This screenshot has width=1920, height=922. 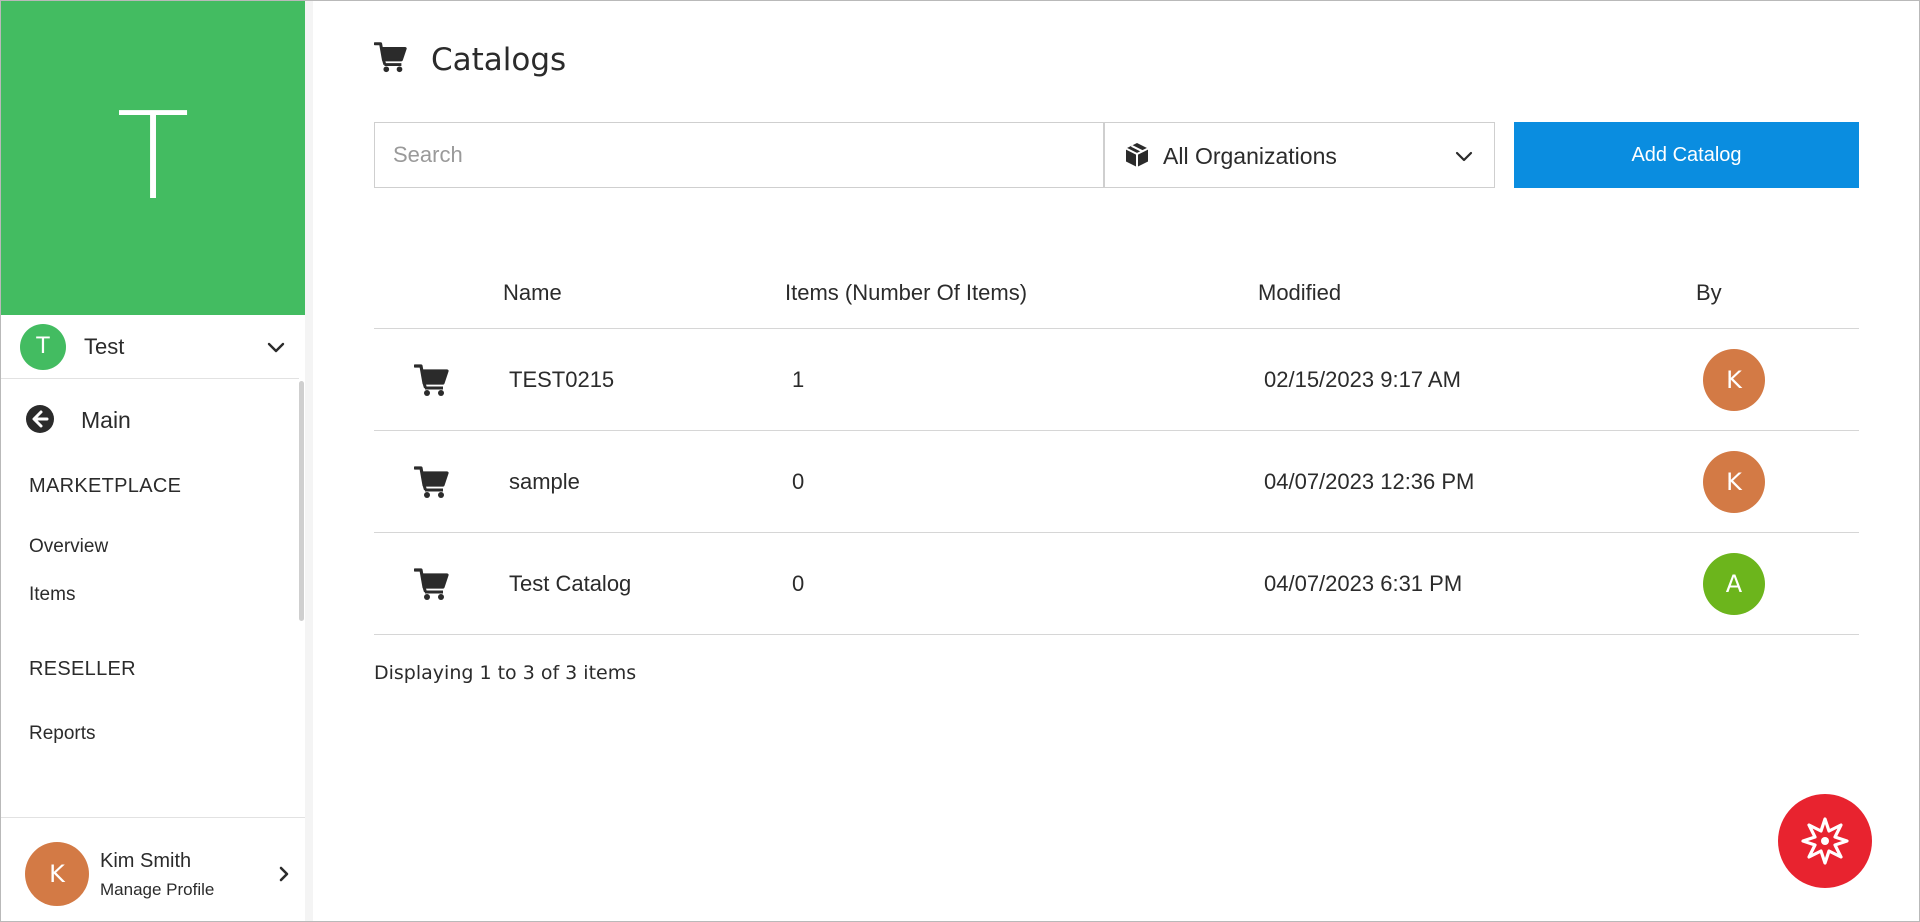 What do you see at coordinates (146, 861) in the screenshot?
I see `profile-name: Kim Smith` at bounding box center [146, 861].